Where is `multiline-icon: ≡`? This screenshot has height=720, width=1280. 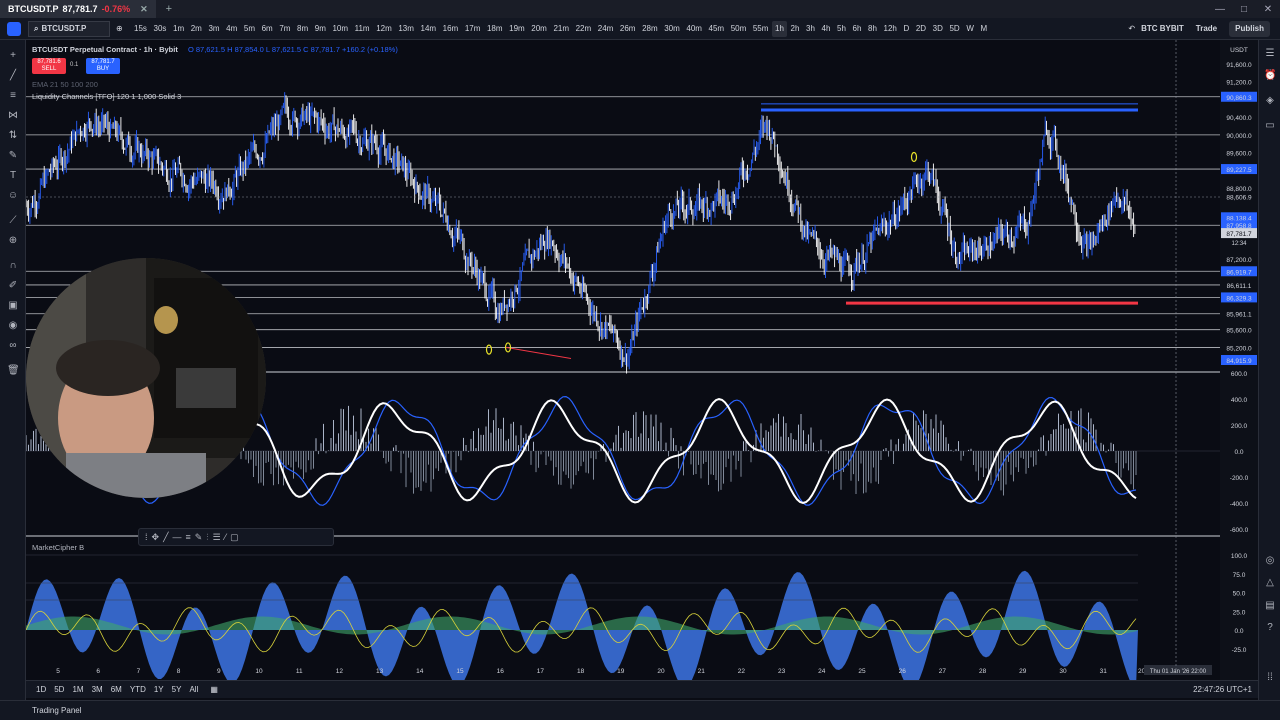
multiline-icon: ≡ is located at coordinates (187, 537).